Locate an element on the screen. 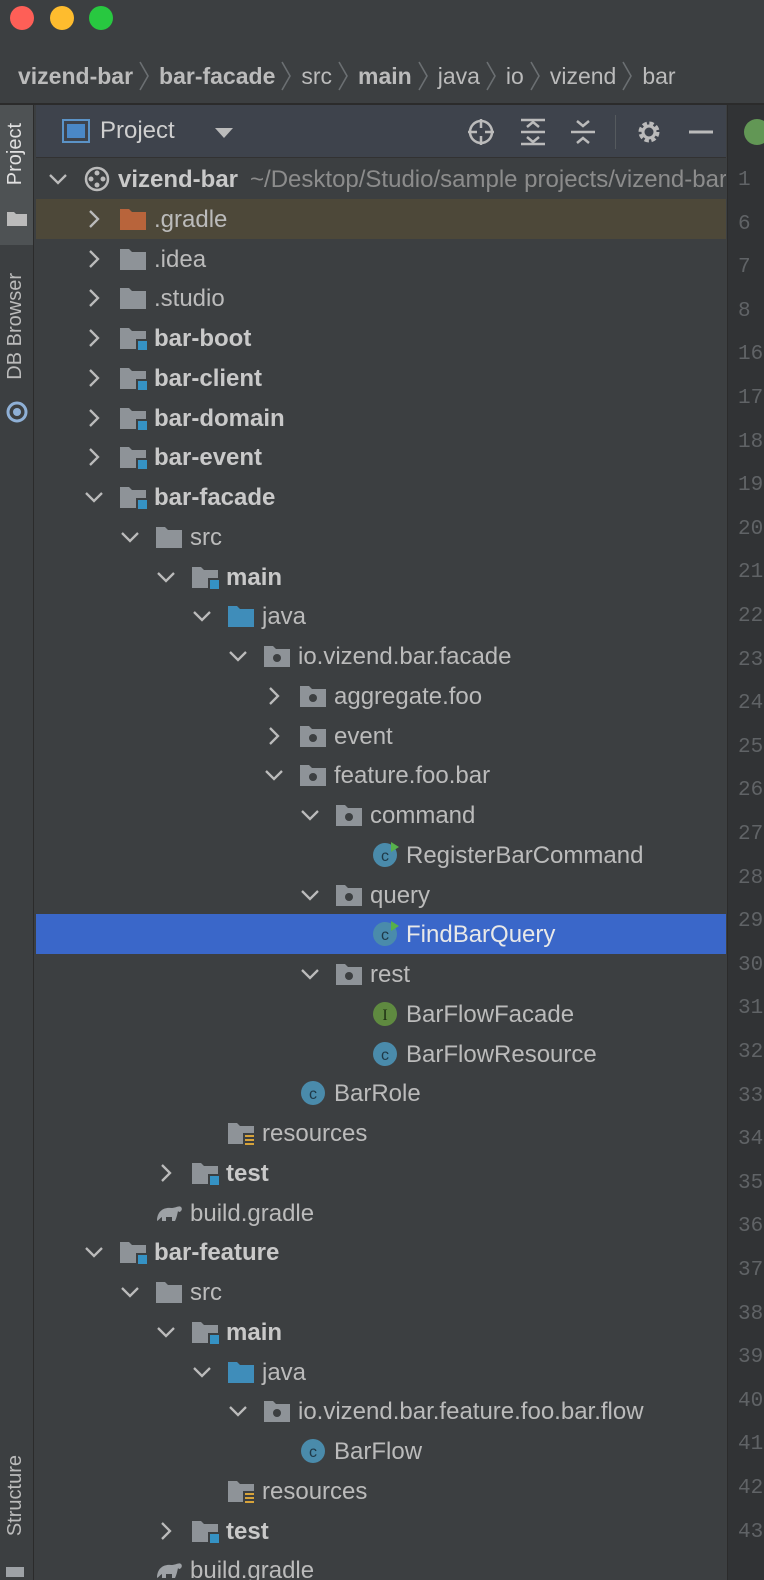 The height and width of the screenshot is (1580, 764). line-number: 41 is located at coordinates (751, 1445).